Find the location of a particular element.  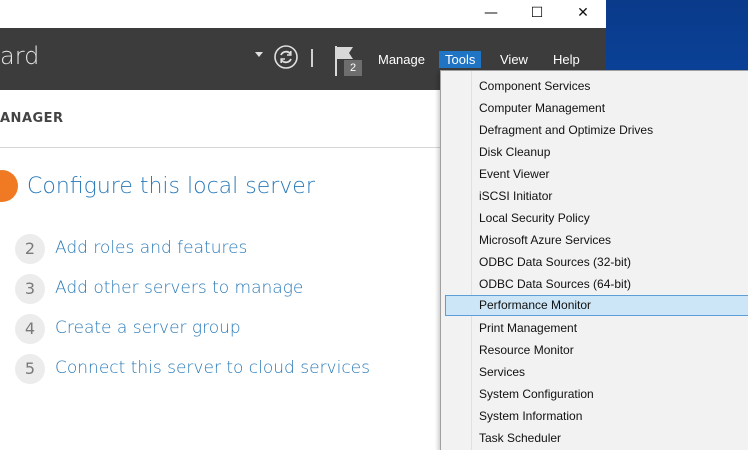

section-header: ANAGER is located at coordinates (220, 119).